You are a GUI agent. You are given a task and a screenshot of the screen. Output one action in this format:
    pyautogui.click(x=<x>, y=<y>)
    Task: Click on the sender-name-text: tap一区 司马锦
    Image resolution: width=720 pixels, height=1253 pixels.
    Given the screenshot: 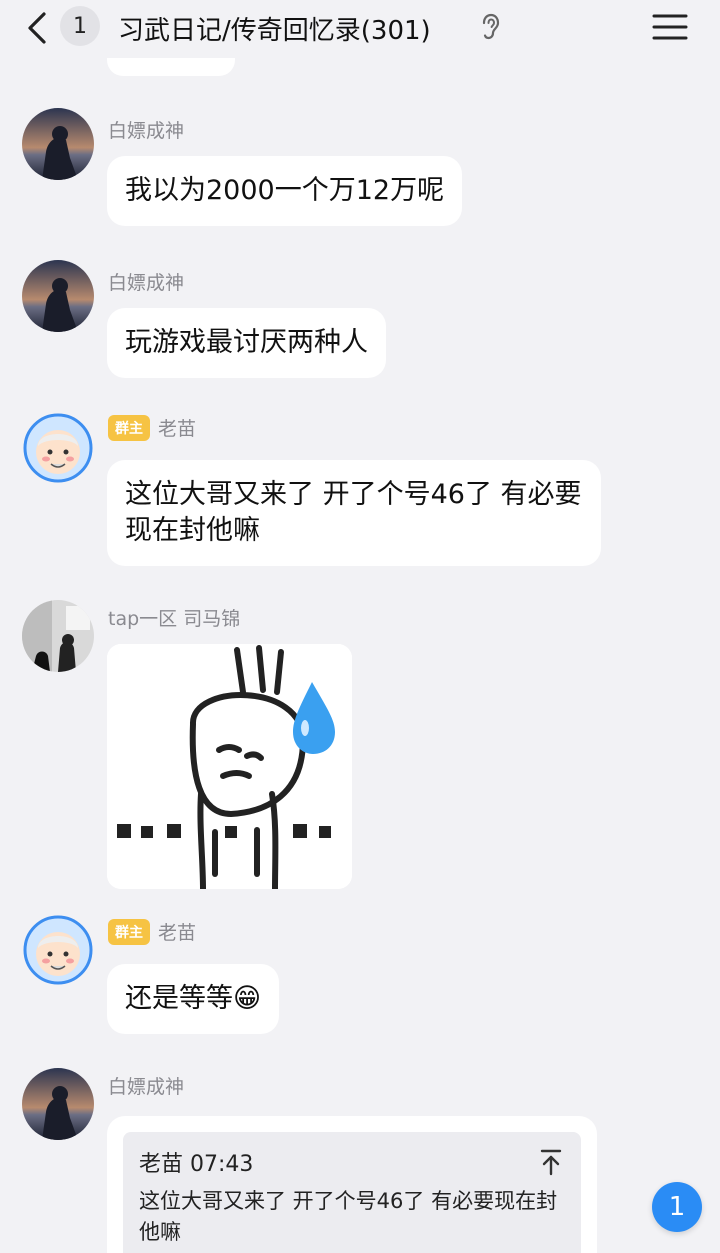 What is the action you would take?
    pyautogui.click(x=174, y=619)
    